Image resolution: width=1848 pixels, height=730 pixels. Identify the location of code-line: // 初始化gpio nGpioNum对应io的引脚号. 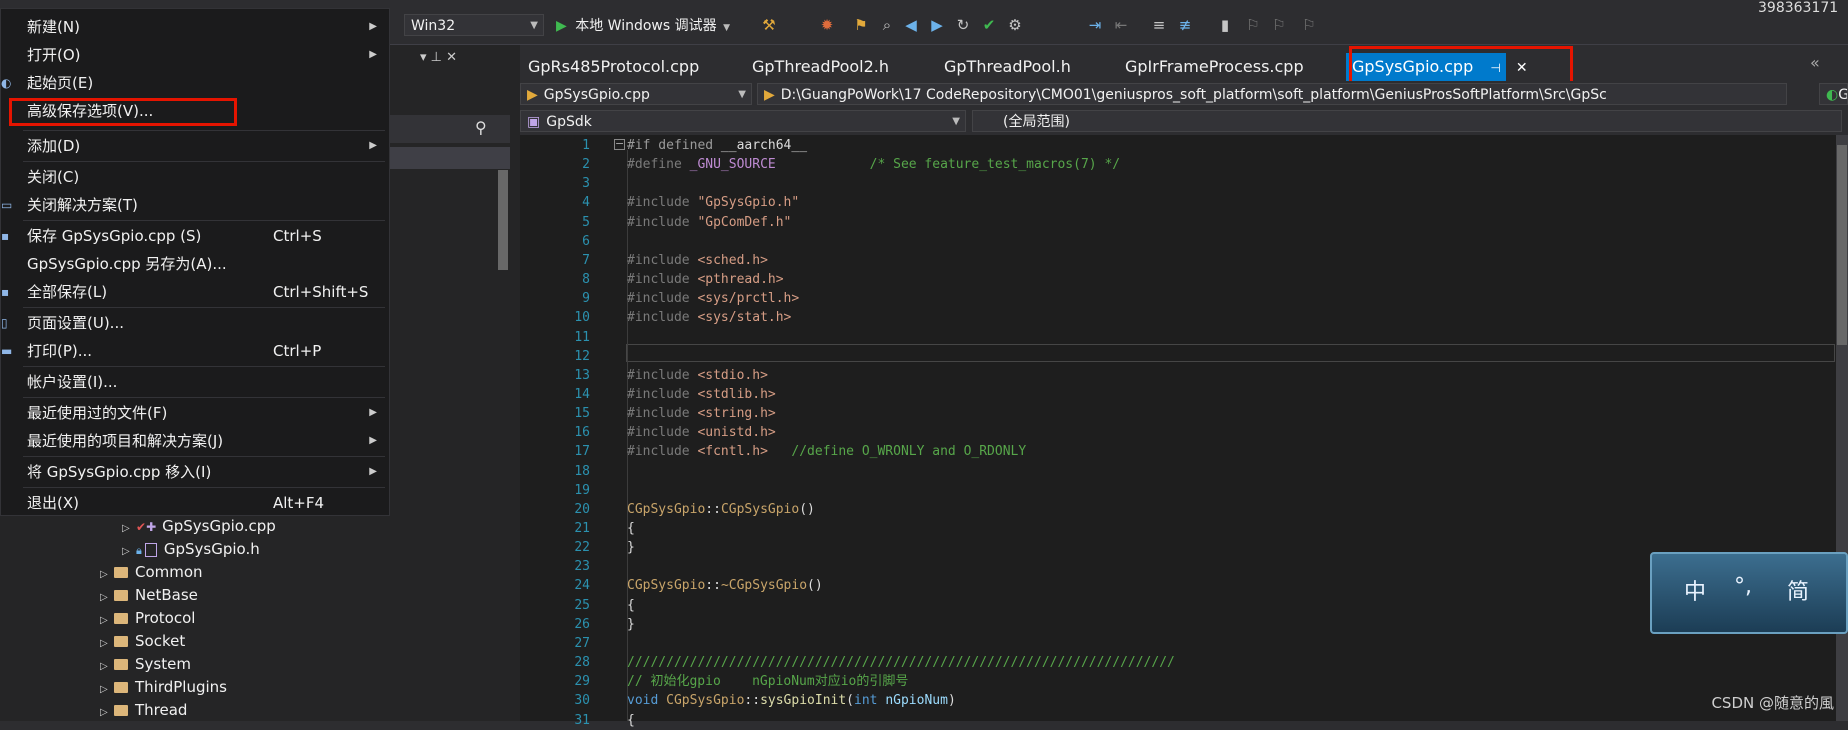
(768, 682).